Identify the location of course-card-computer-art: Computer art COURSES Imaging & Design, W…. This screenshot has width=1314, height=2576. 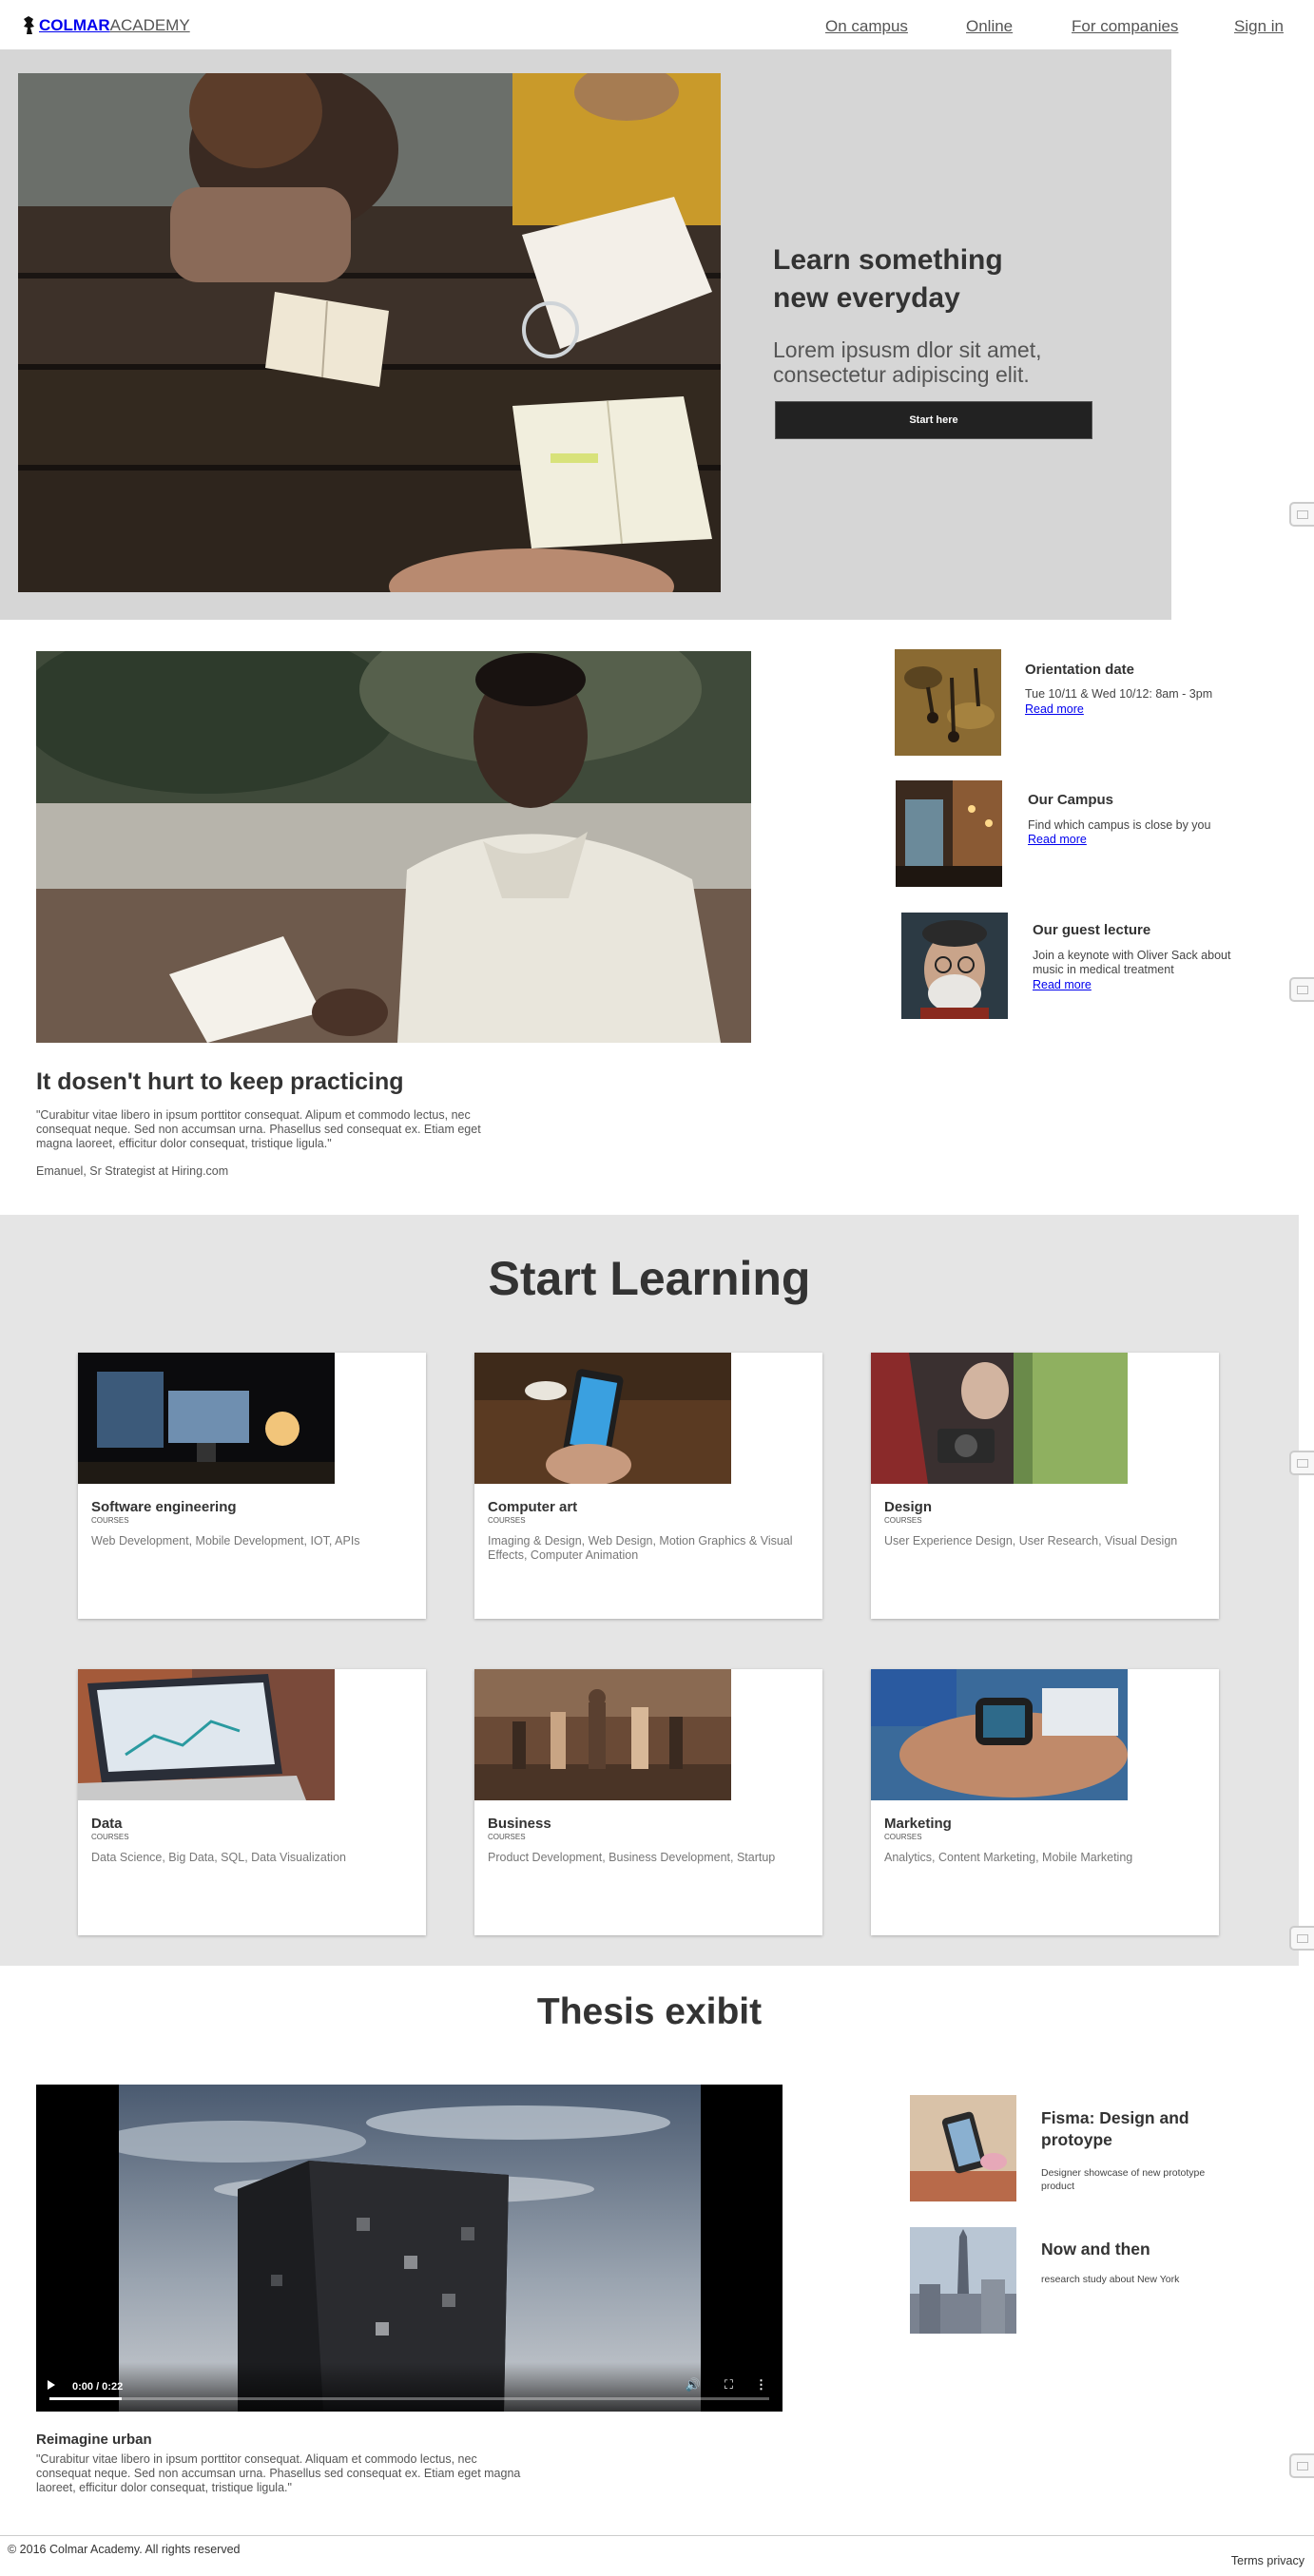
(648, 1486).